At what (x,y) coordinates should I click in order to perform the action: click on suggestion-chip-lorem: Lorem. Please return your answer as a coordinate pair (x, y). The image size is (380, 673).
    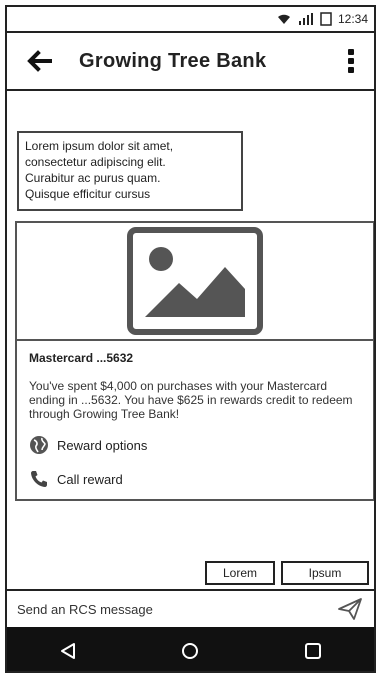
    Looking at the image, I should click on (240, 573).